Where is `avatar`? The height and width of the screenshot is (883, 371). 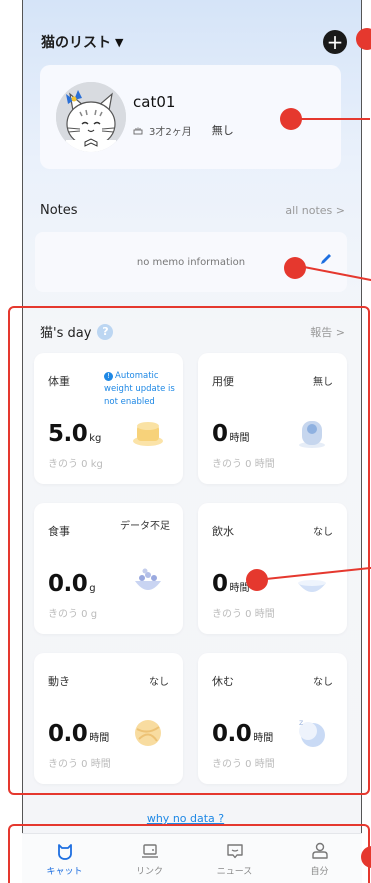
avatar is located at coordinates (91, 117).